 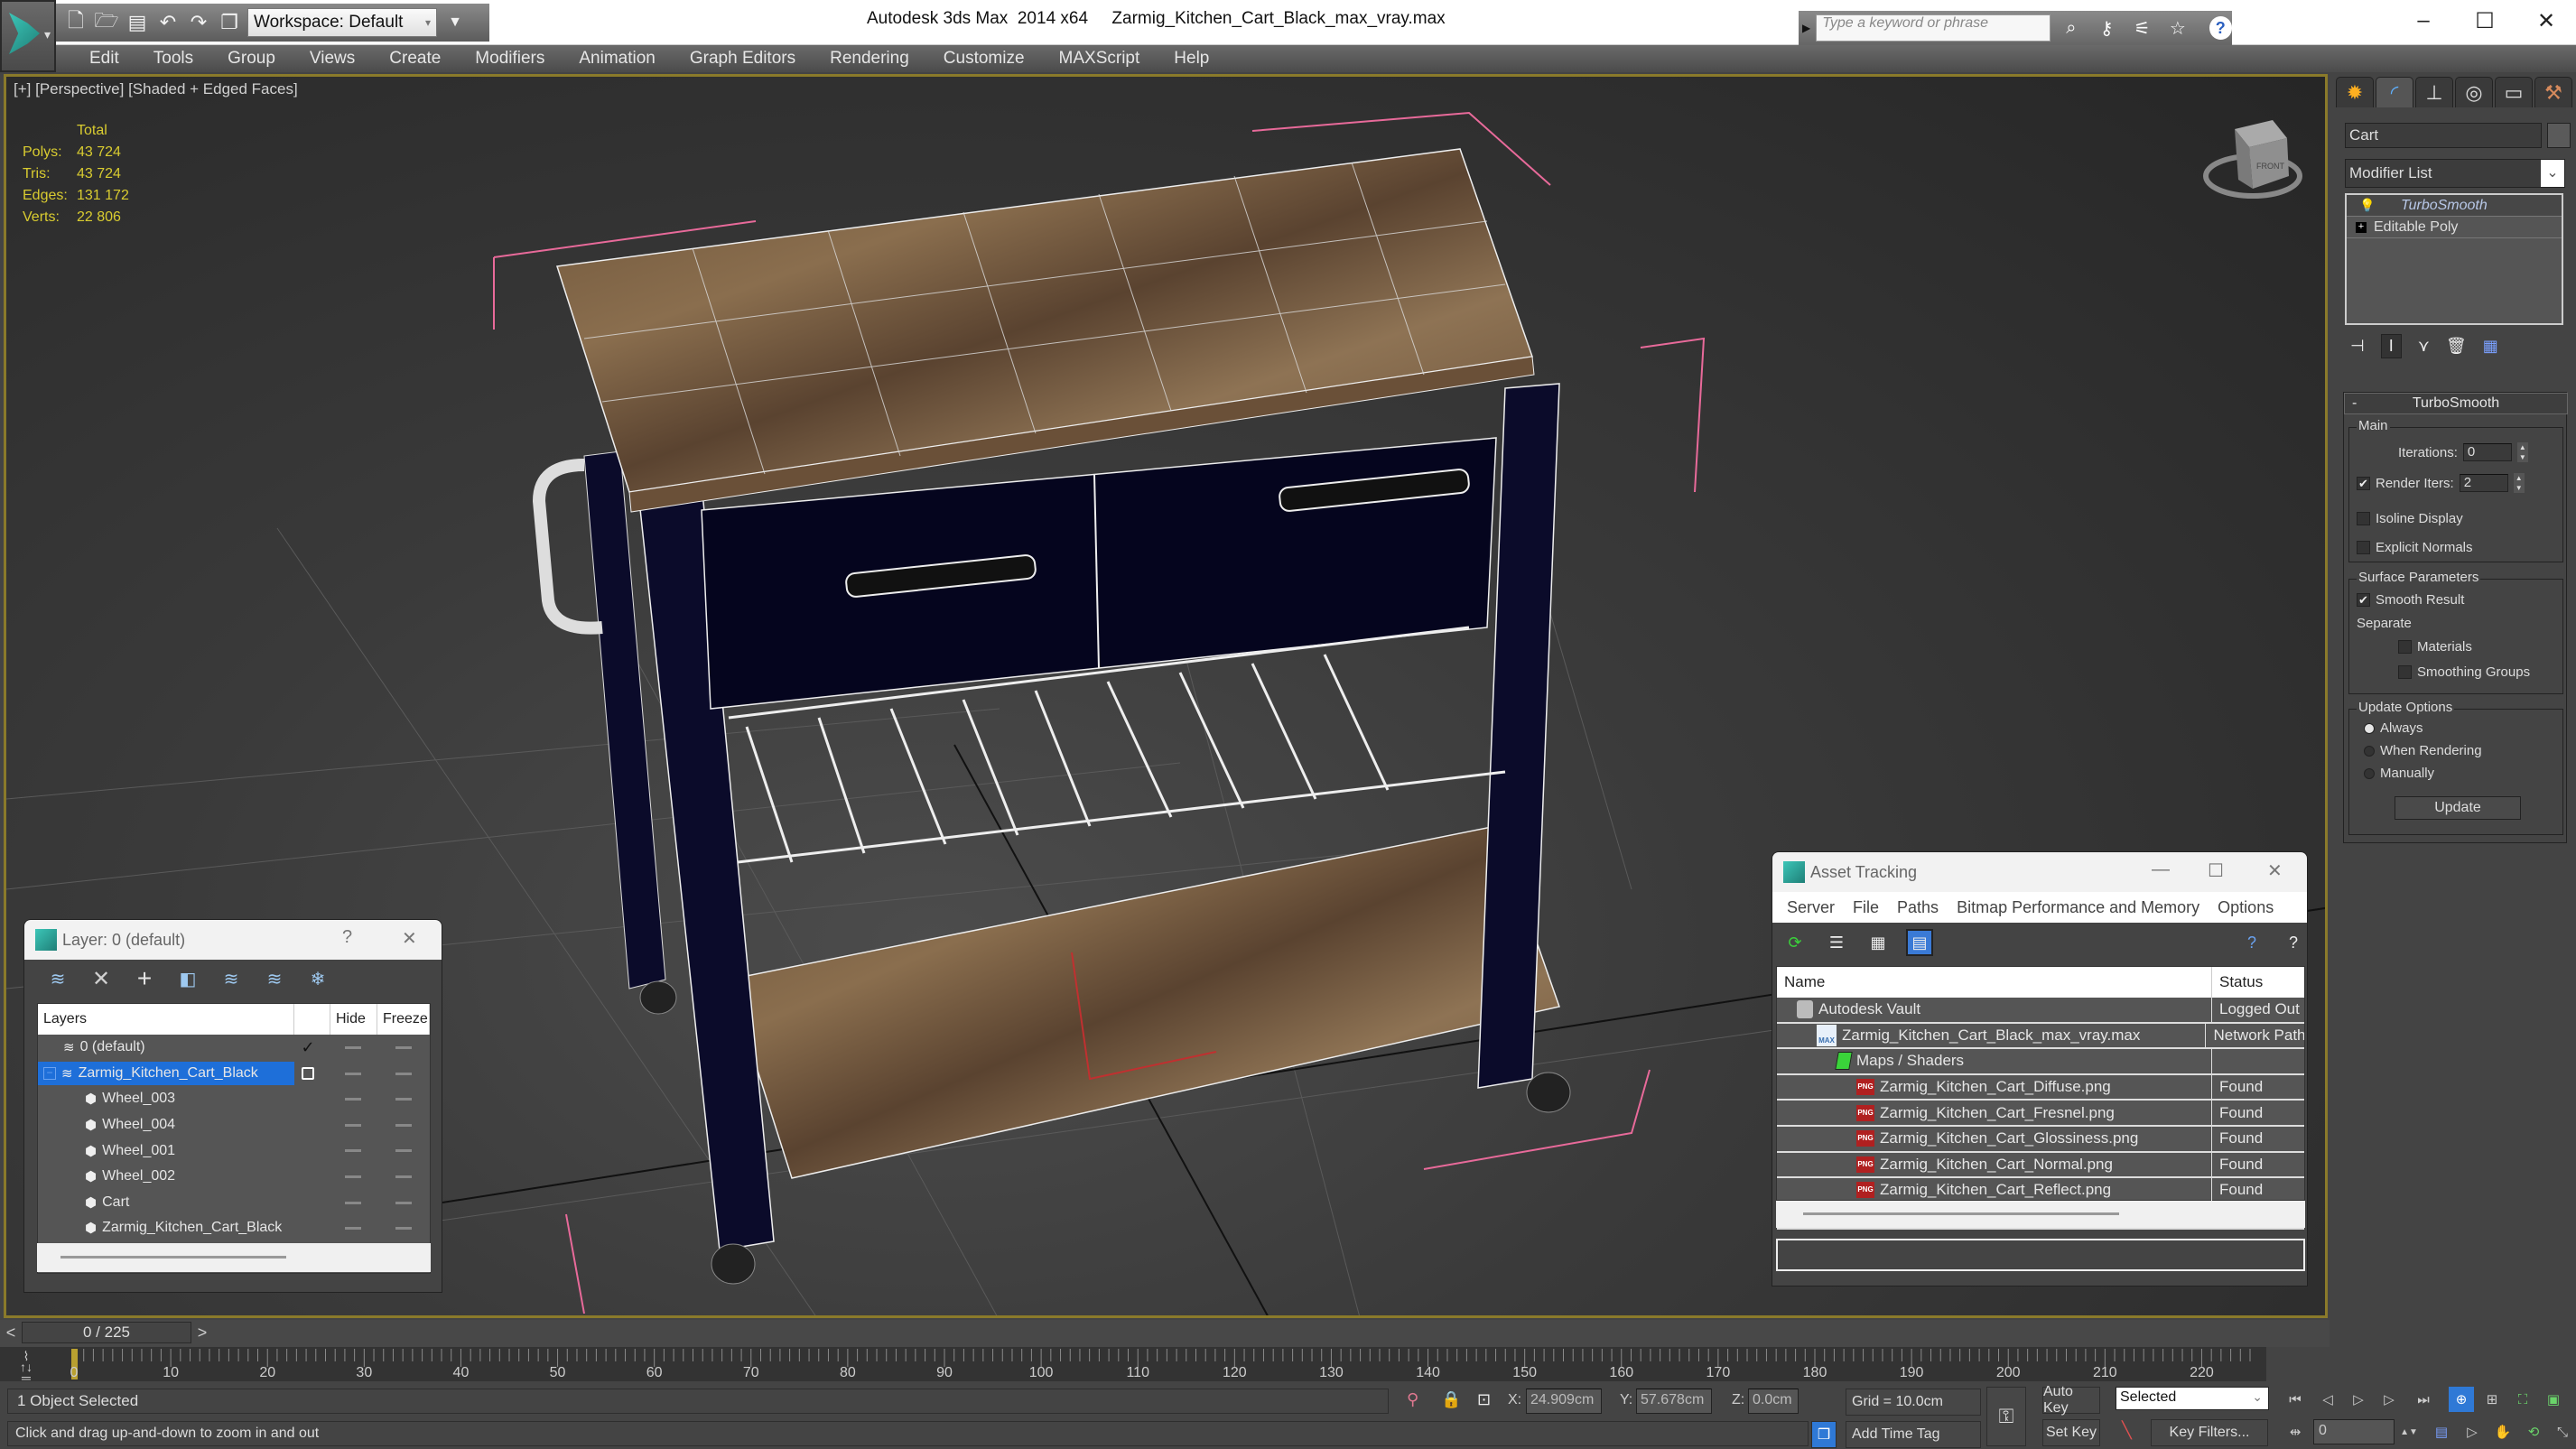 What do you see at coordinates (234, 1151) in the screenshot?
I see `layer-object-row: ⬢ Wheel_001` at bounding box center [234, 1151].